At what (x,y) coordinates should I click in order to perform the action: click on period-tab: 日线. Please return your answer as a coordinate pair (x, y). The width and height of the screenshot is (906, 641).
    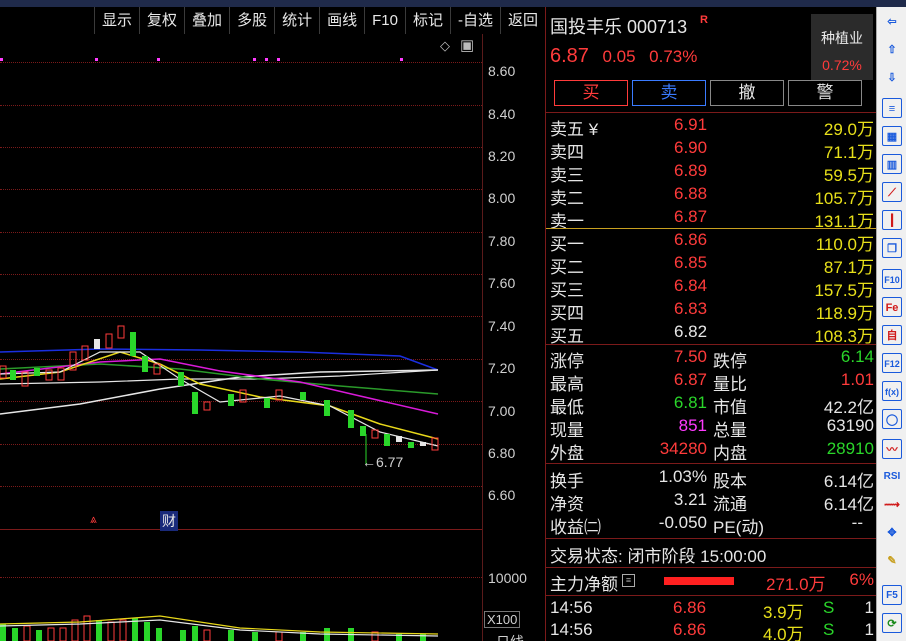
    Looking at the image, I should click on (510, 636).